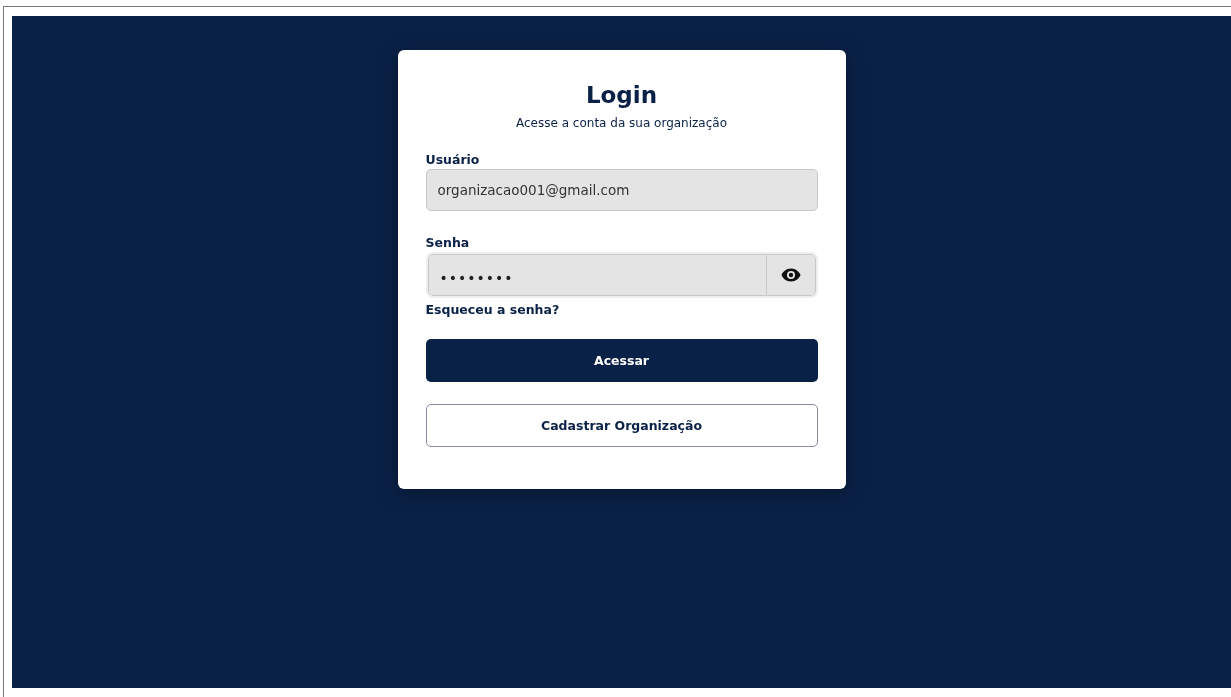 Image resolution: width=1231 pixels, height=697 pixels. Describe the element at coordinates (621, 275) in the screenshot. I see `password-field: ••••••••` at that location.